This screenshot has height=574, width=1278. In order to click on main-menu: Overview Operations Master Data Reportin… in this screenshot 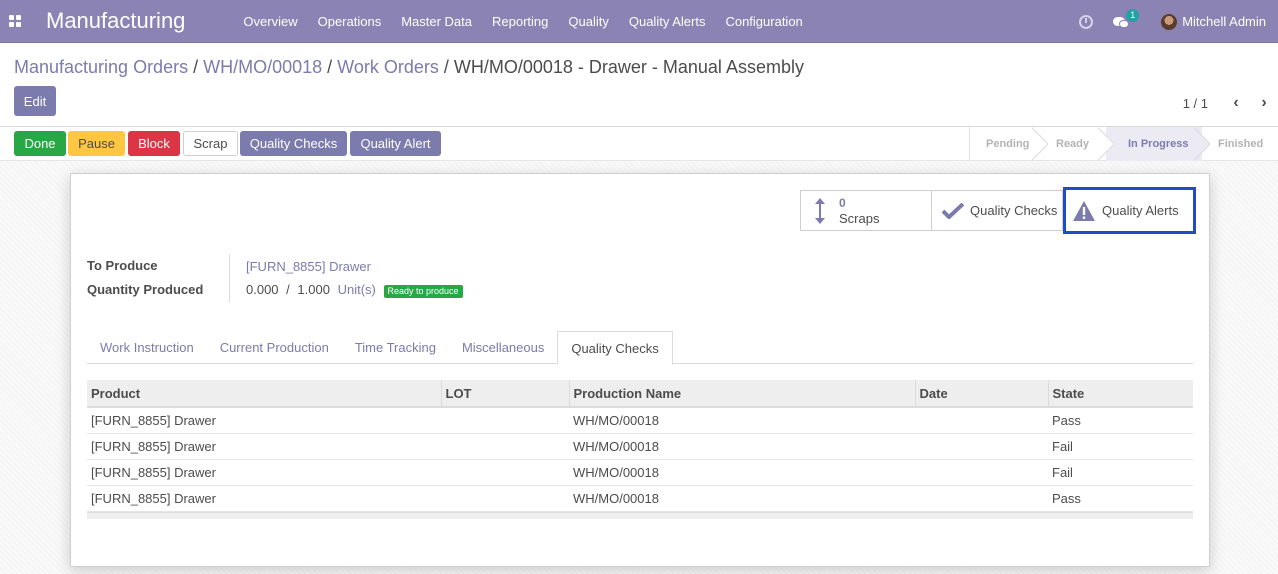, I will do `click(522, 21)`.